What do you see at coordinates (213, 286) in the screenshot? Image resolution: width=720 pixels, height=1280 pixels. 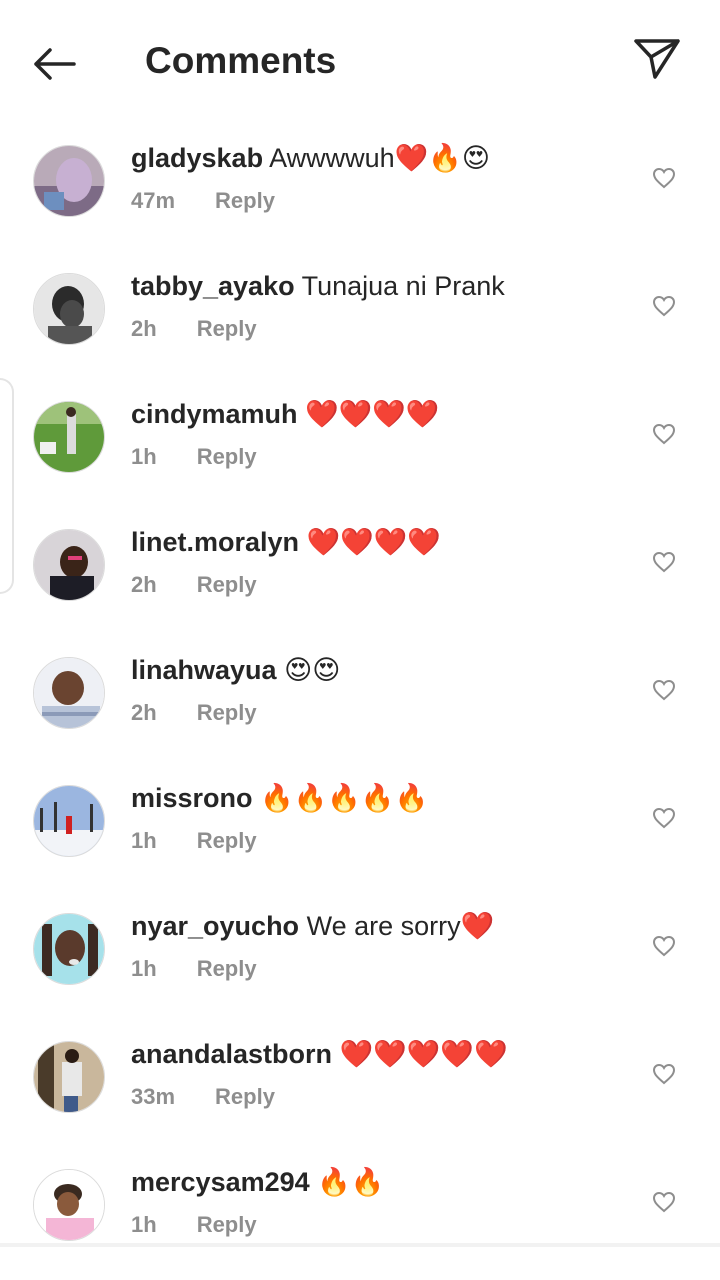 I see `username: tabby_ayako` at bounding box center [213, 286].